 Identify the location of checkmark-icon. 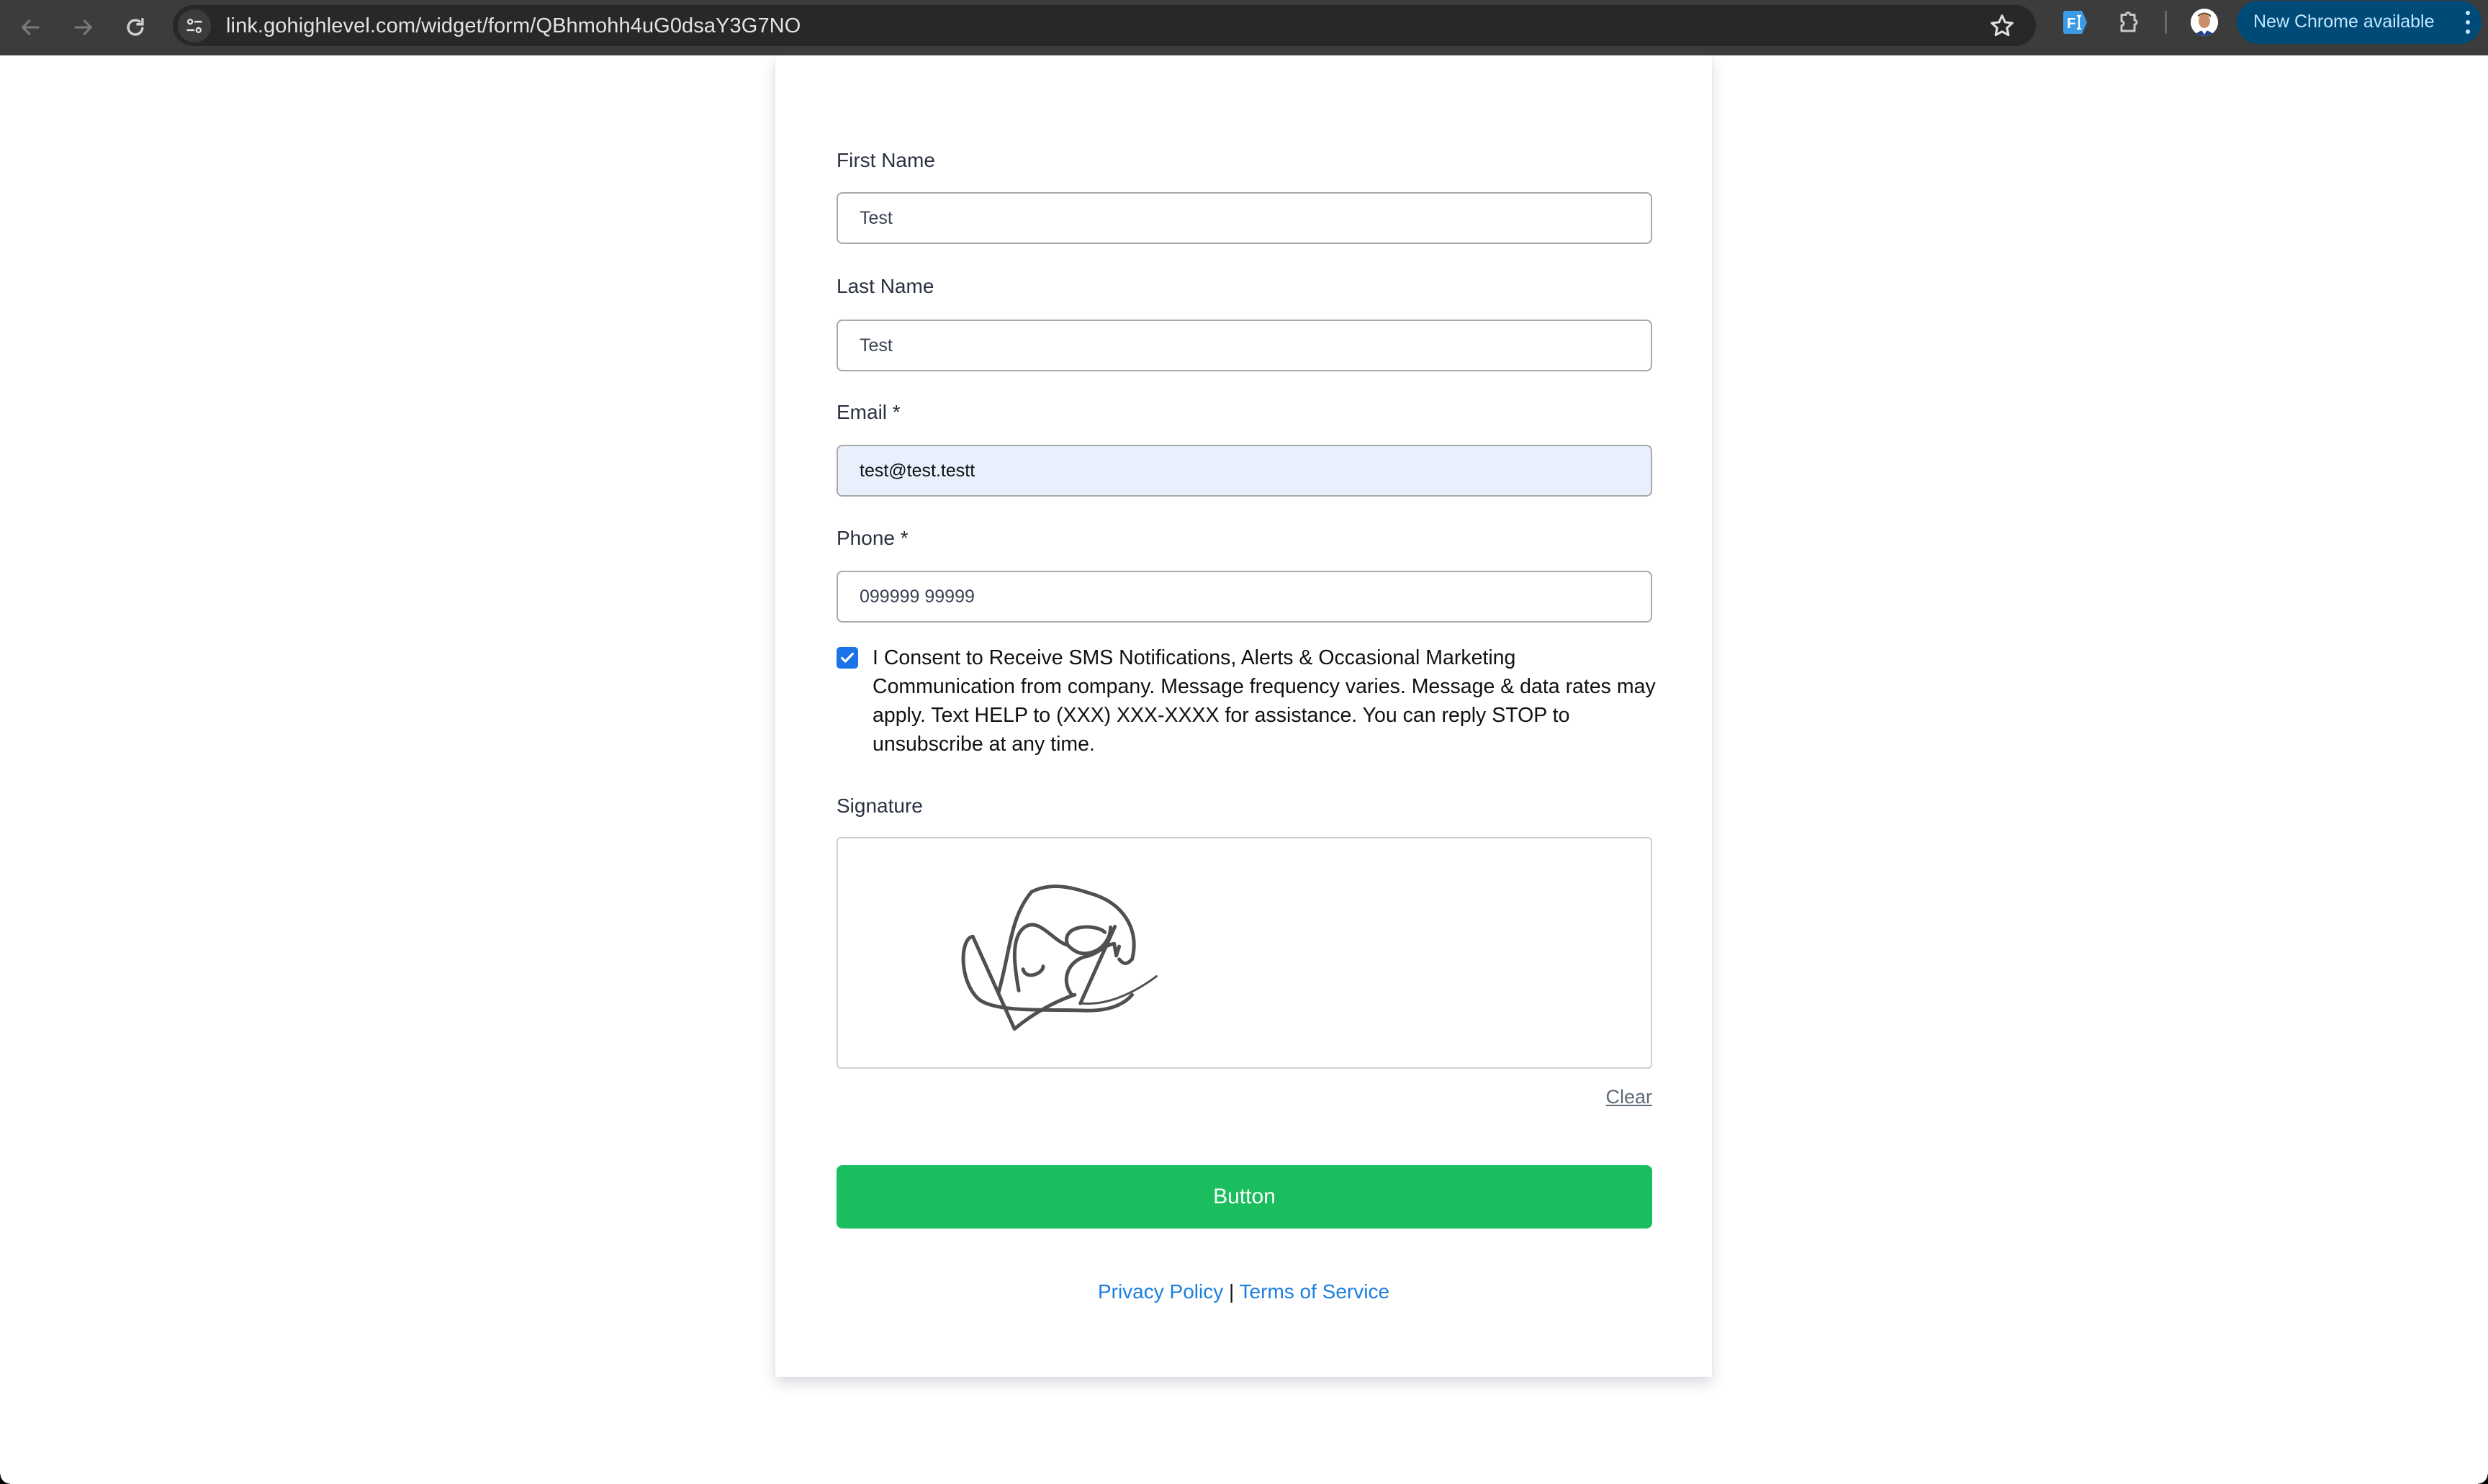
(847, 657).